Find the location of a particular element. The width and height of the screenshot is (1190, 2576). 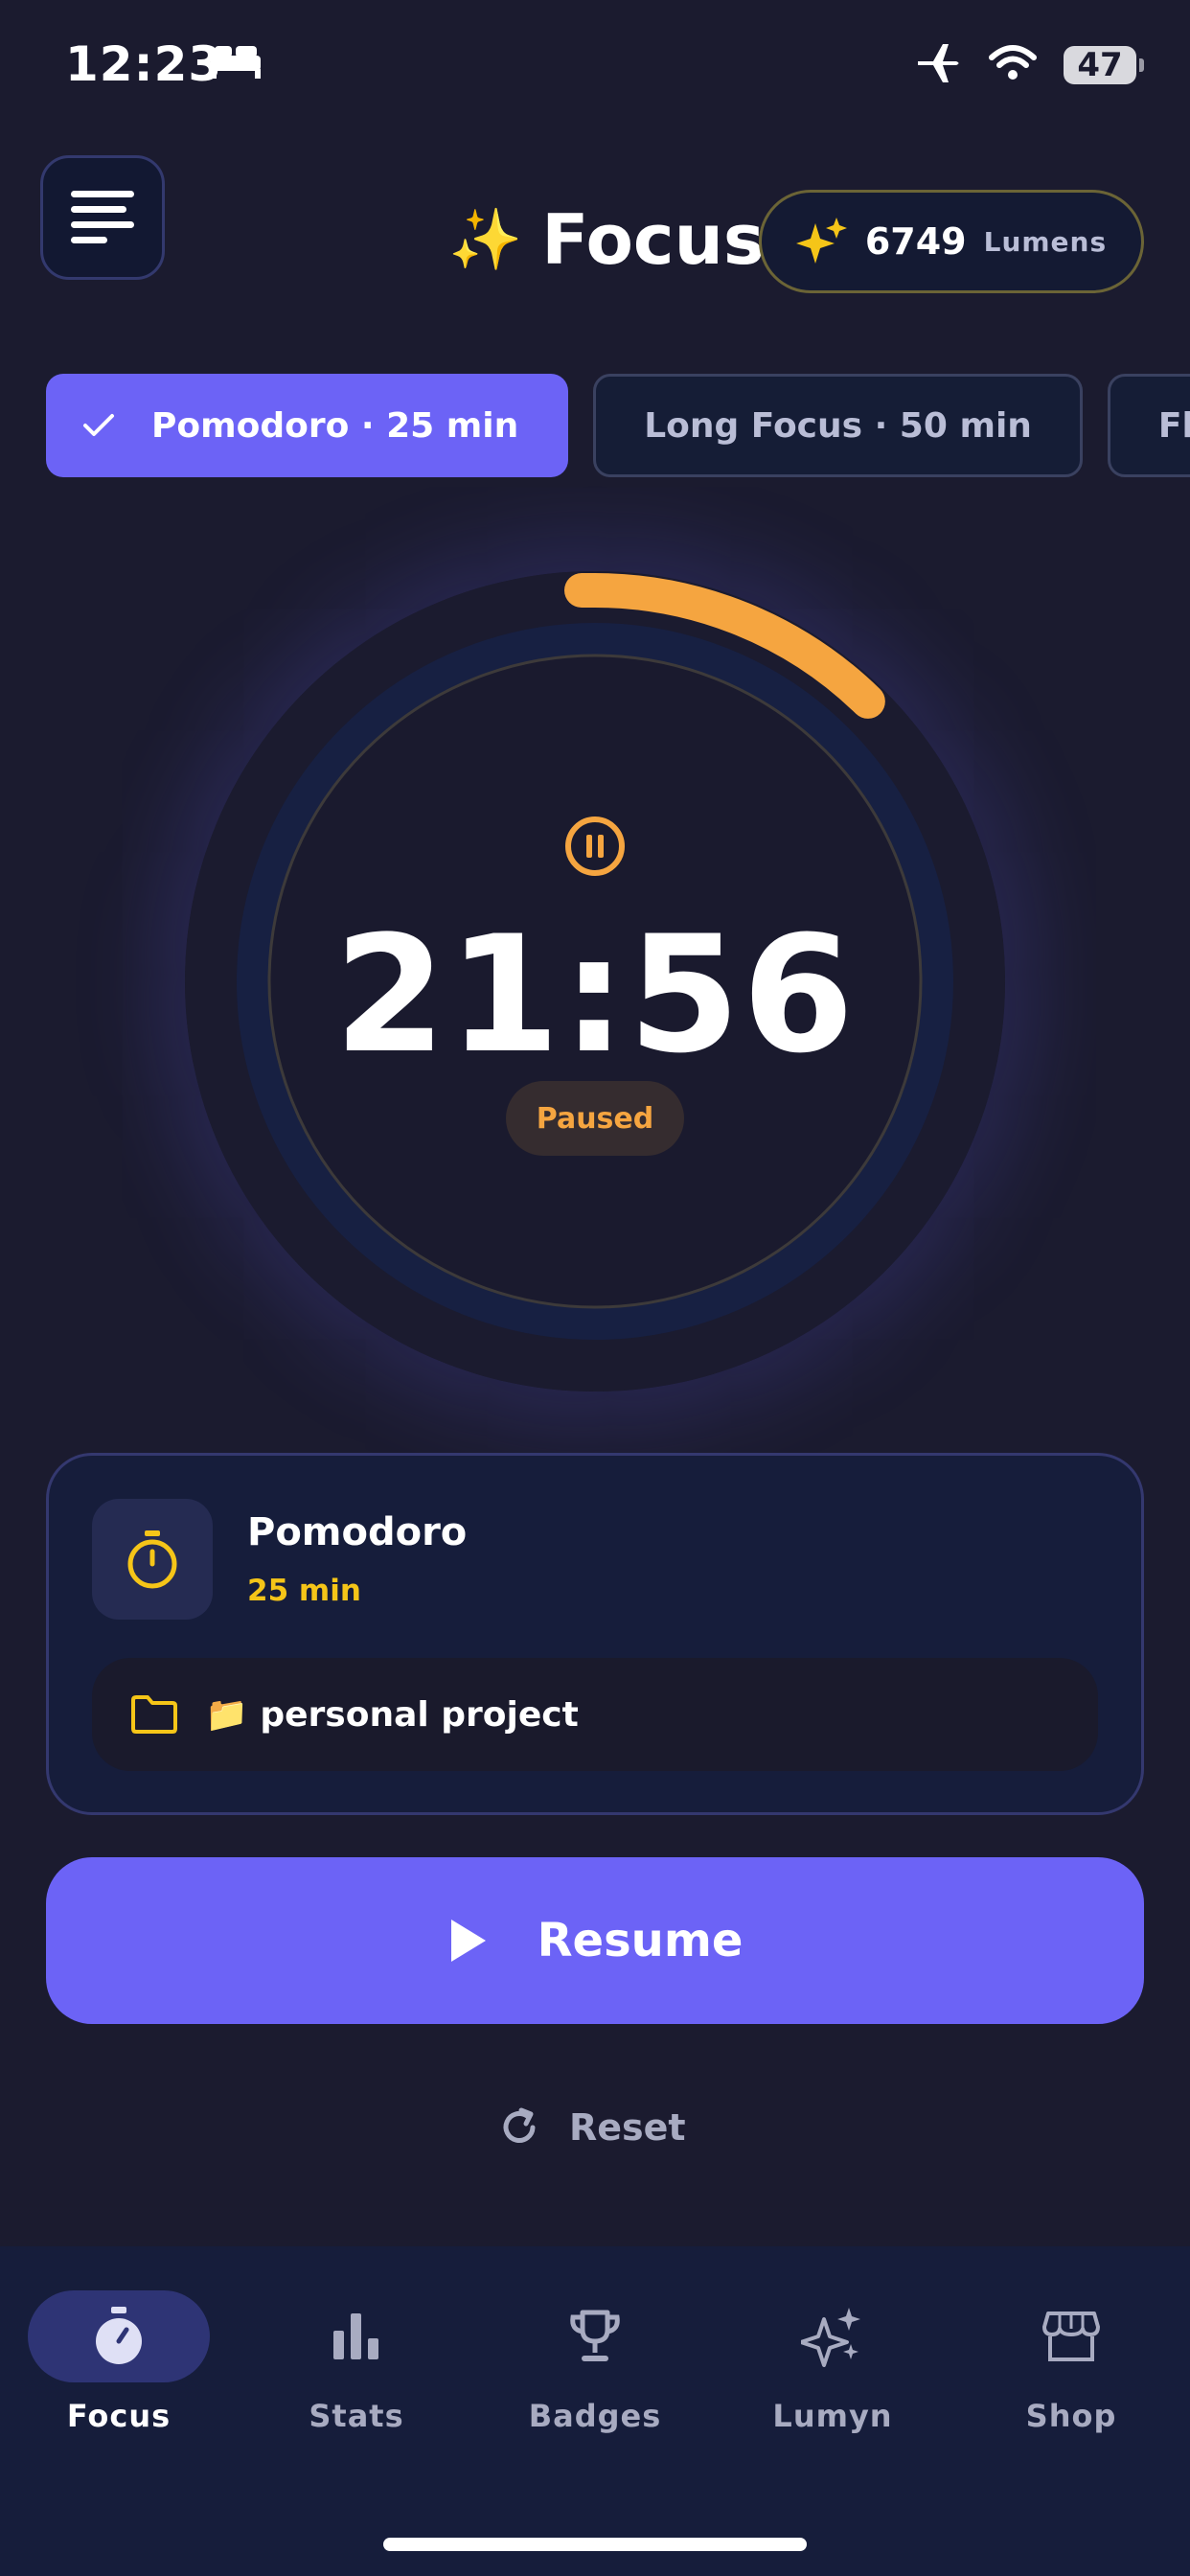

sparkle-emoji-icon: ✨ is located at coordinates (486, 239).